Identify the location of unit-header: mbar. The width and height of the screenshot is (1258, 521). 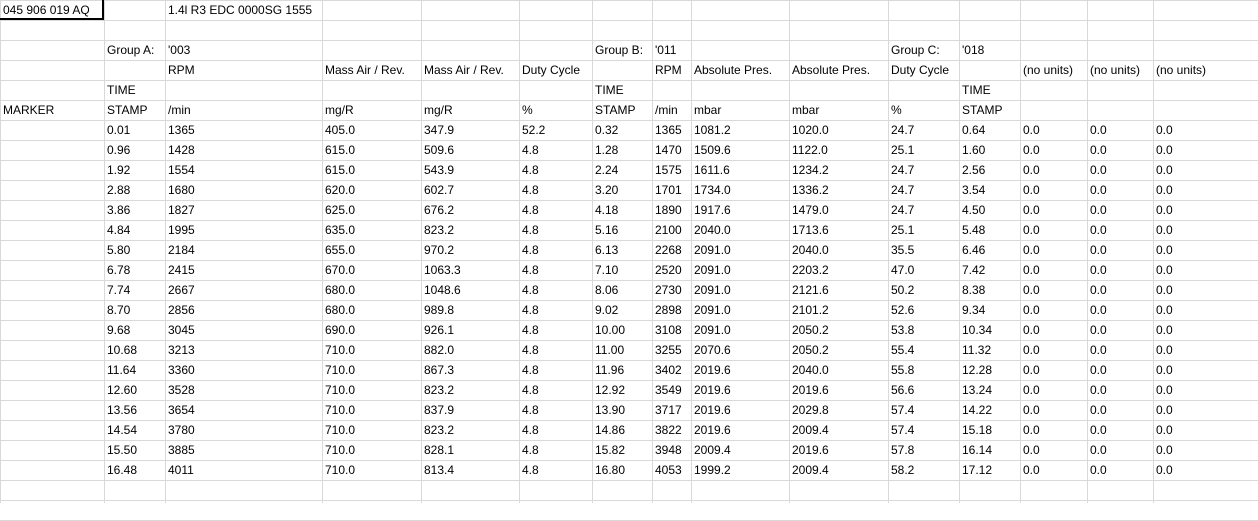
(706, 110).